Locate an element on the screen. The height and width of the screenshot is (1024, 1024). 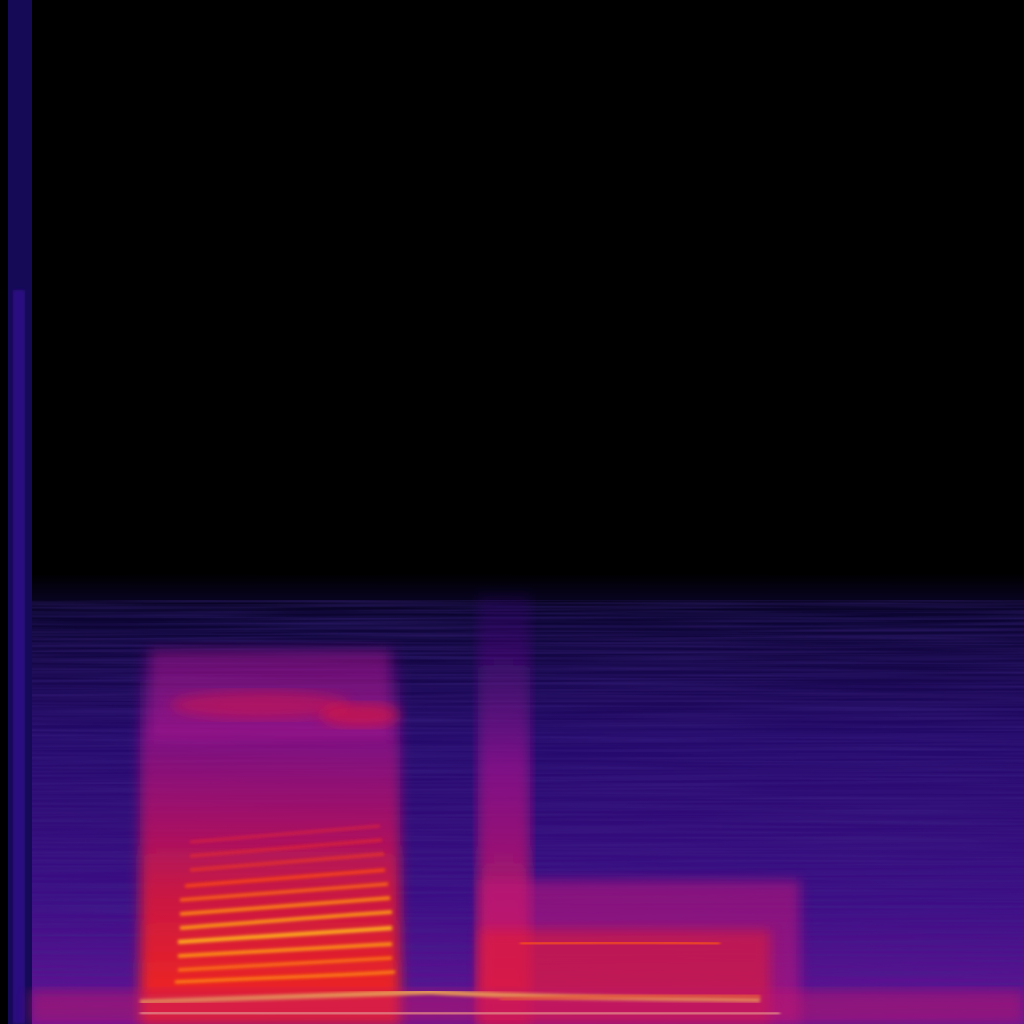
second-harmonic-line is located at coordinates (620, 943).